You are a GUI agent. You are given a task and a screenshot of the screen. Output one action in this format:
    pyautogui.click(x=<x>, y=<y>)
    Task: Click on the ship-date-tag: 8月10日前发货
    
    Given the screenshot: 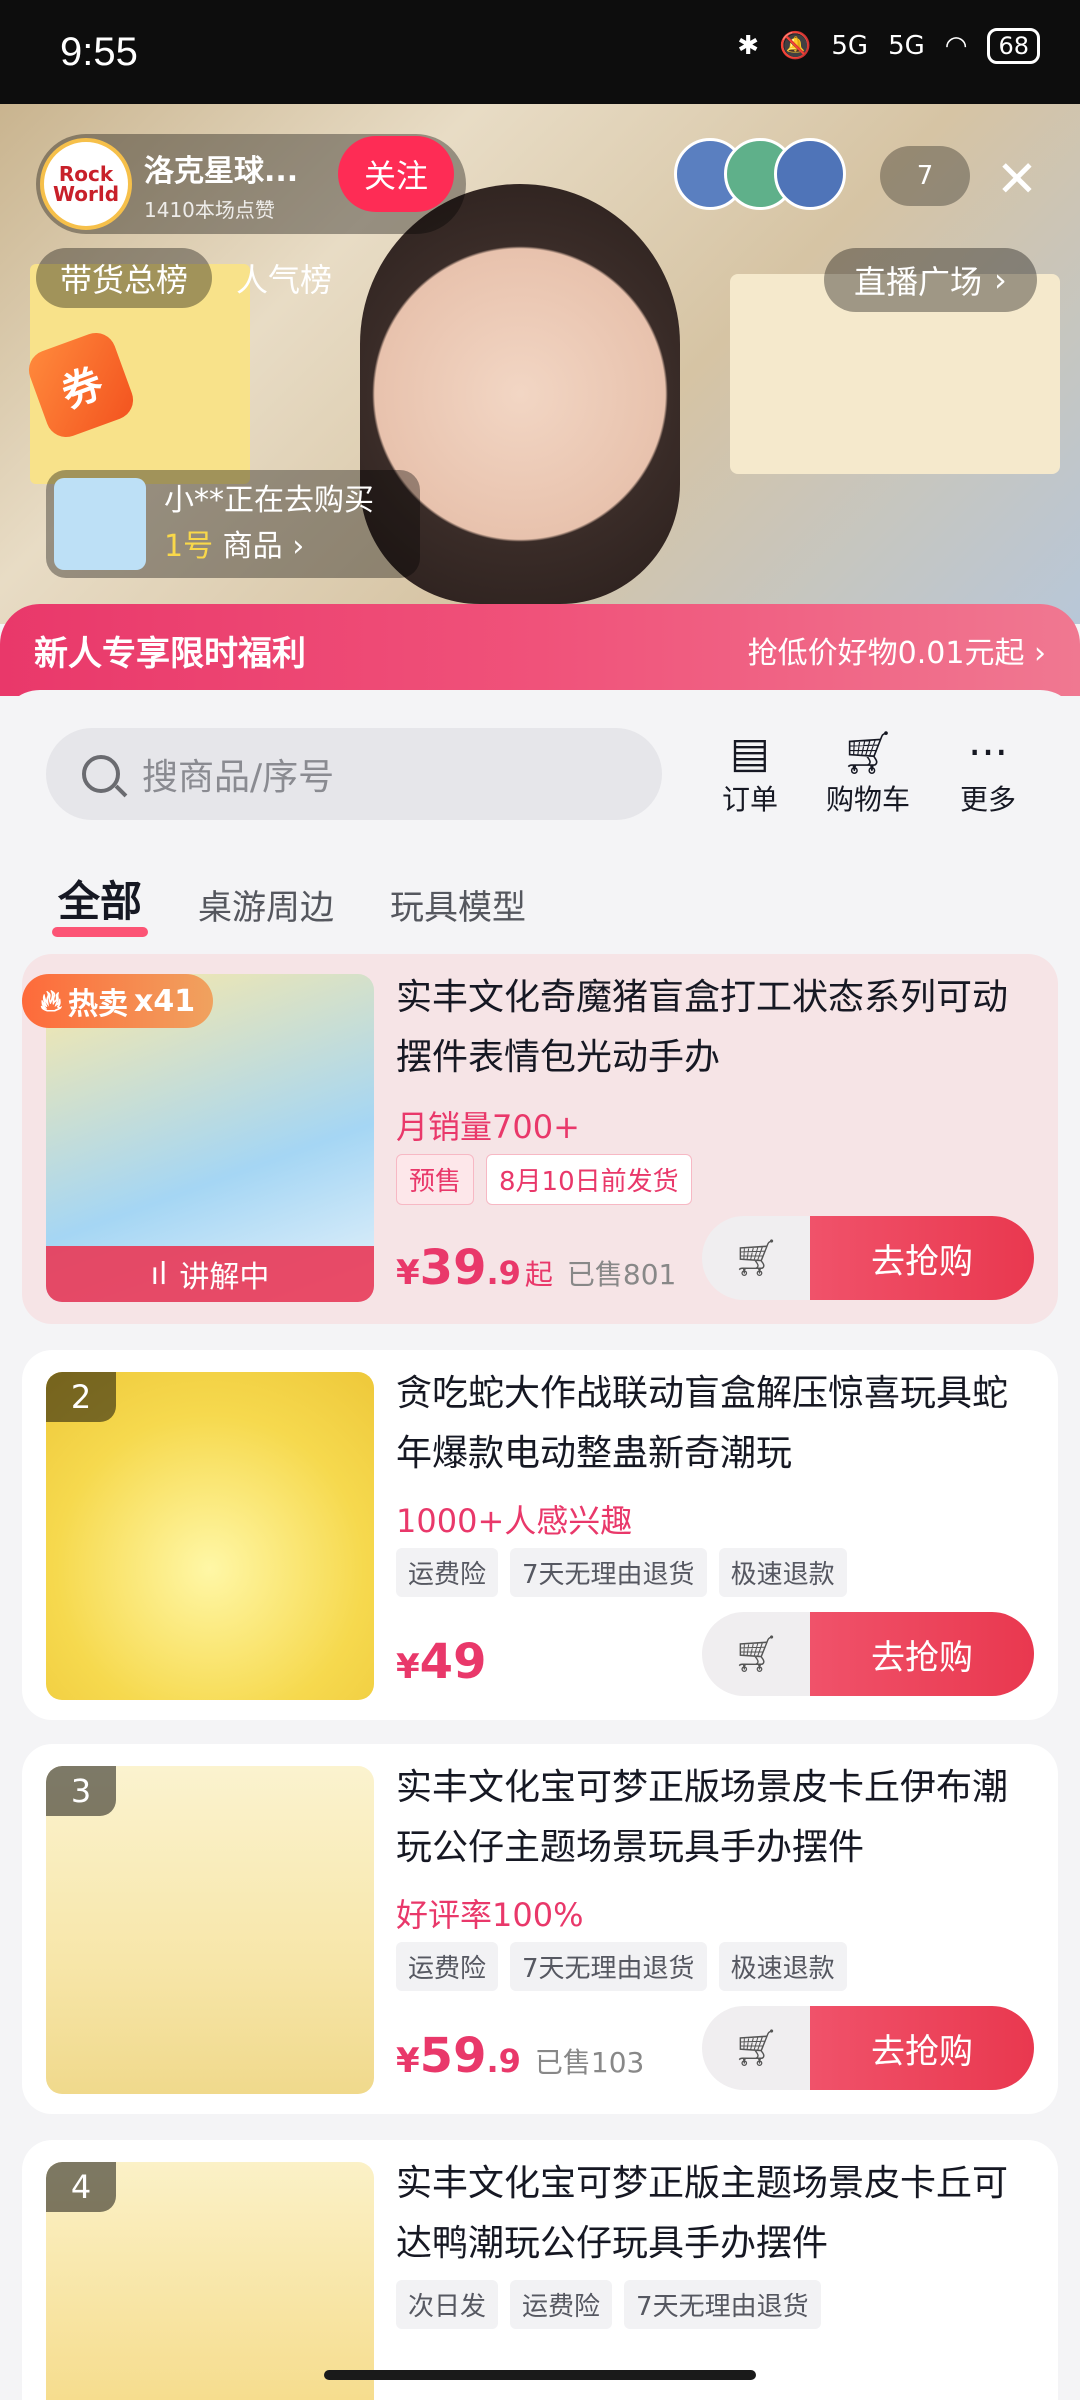 What is the action you would take?
    pyautogui.click(x=589, y=1179)
    